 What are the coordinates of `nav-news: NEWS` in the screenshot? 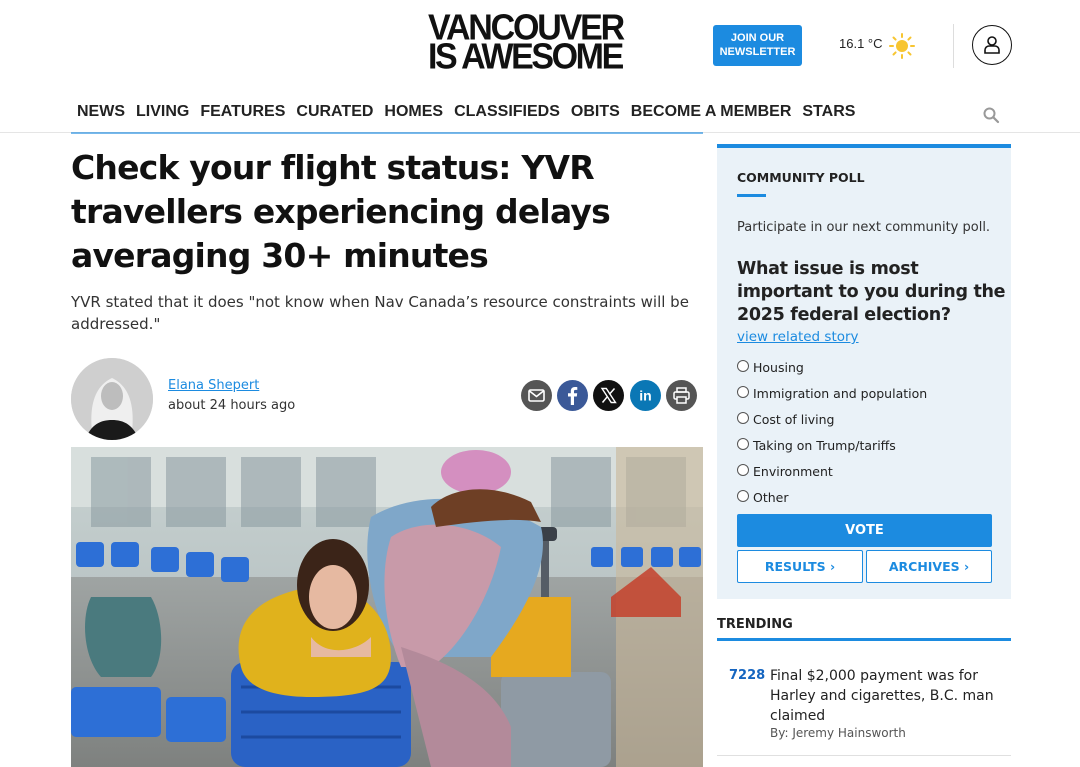 It's located at (101, 112).